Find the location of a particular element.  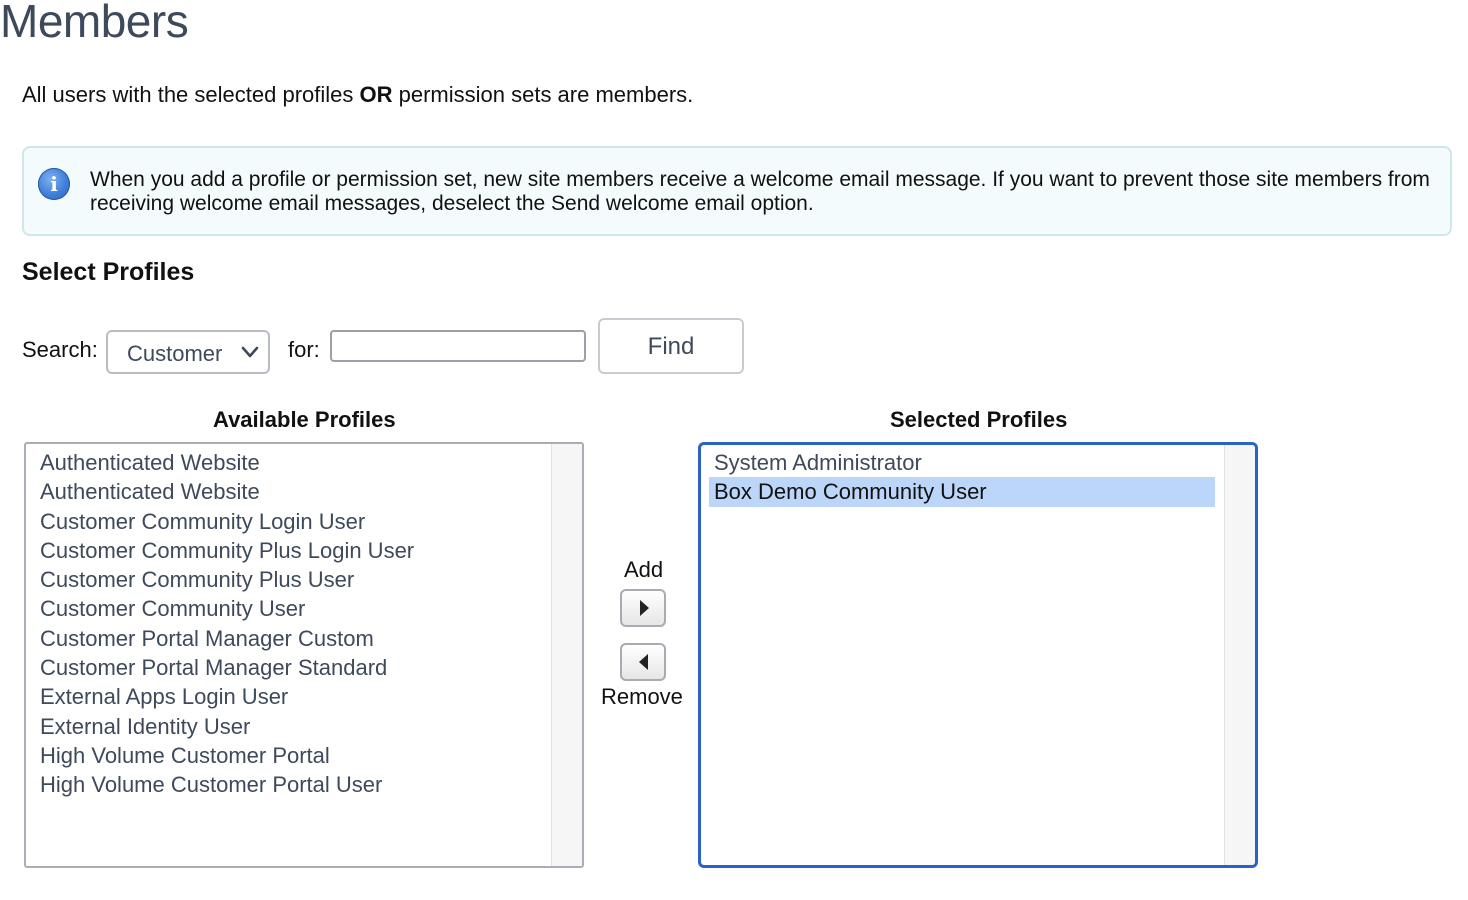

info-icon: i is located at coordinates (54, 184).